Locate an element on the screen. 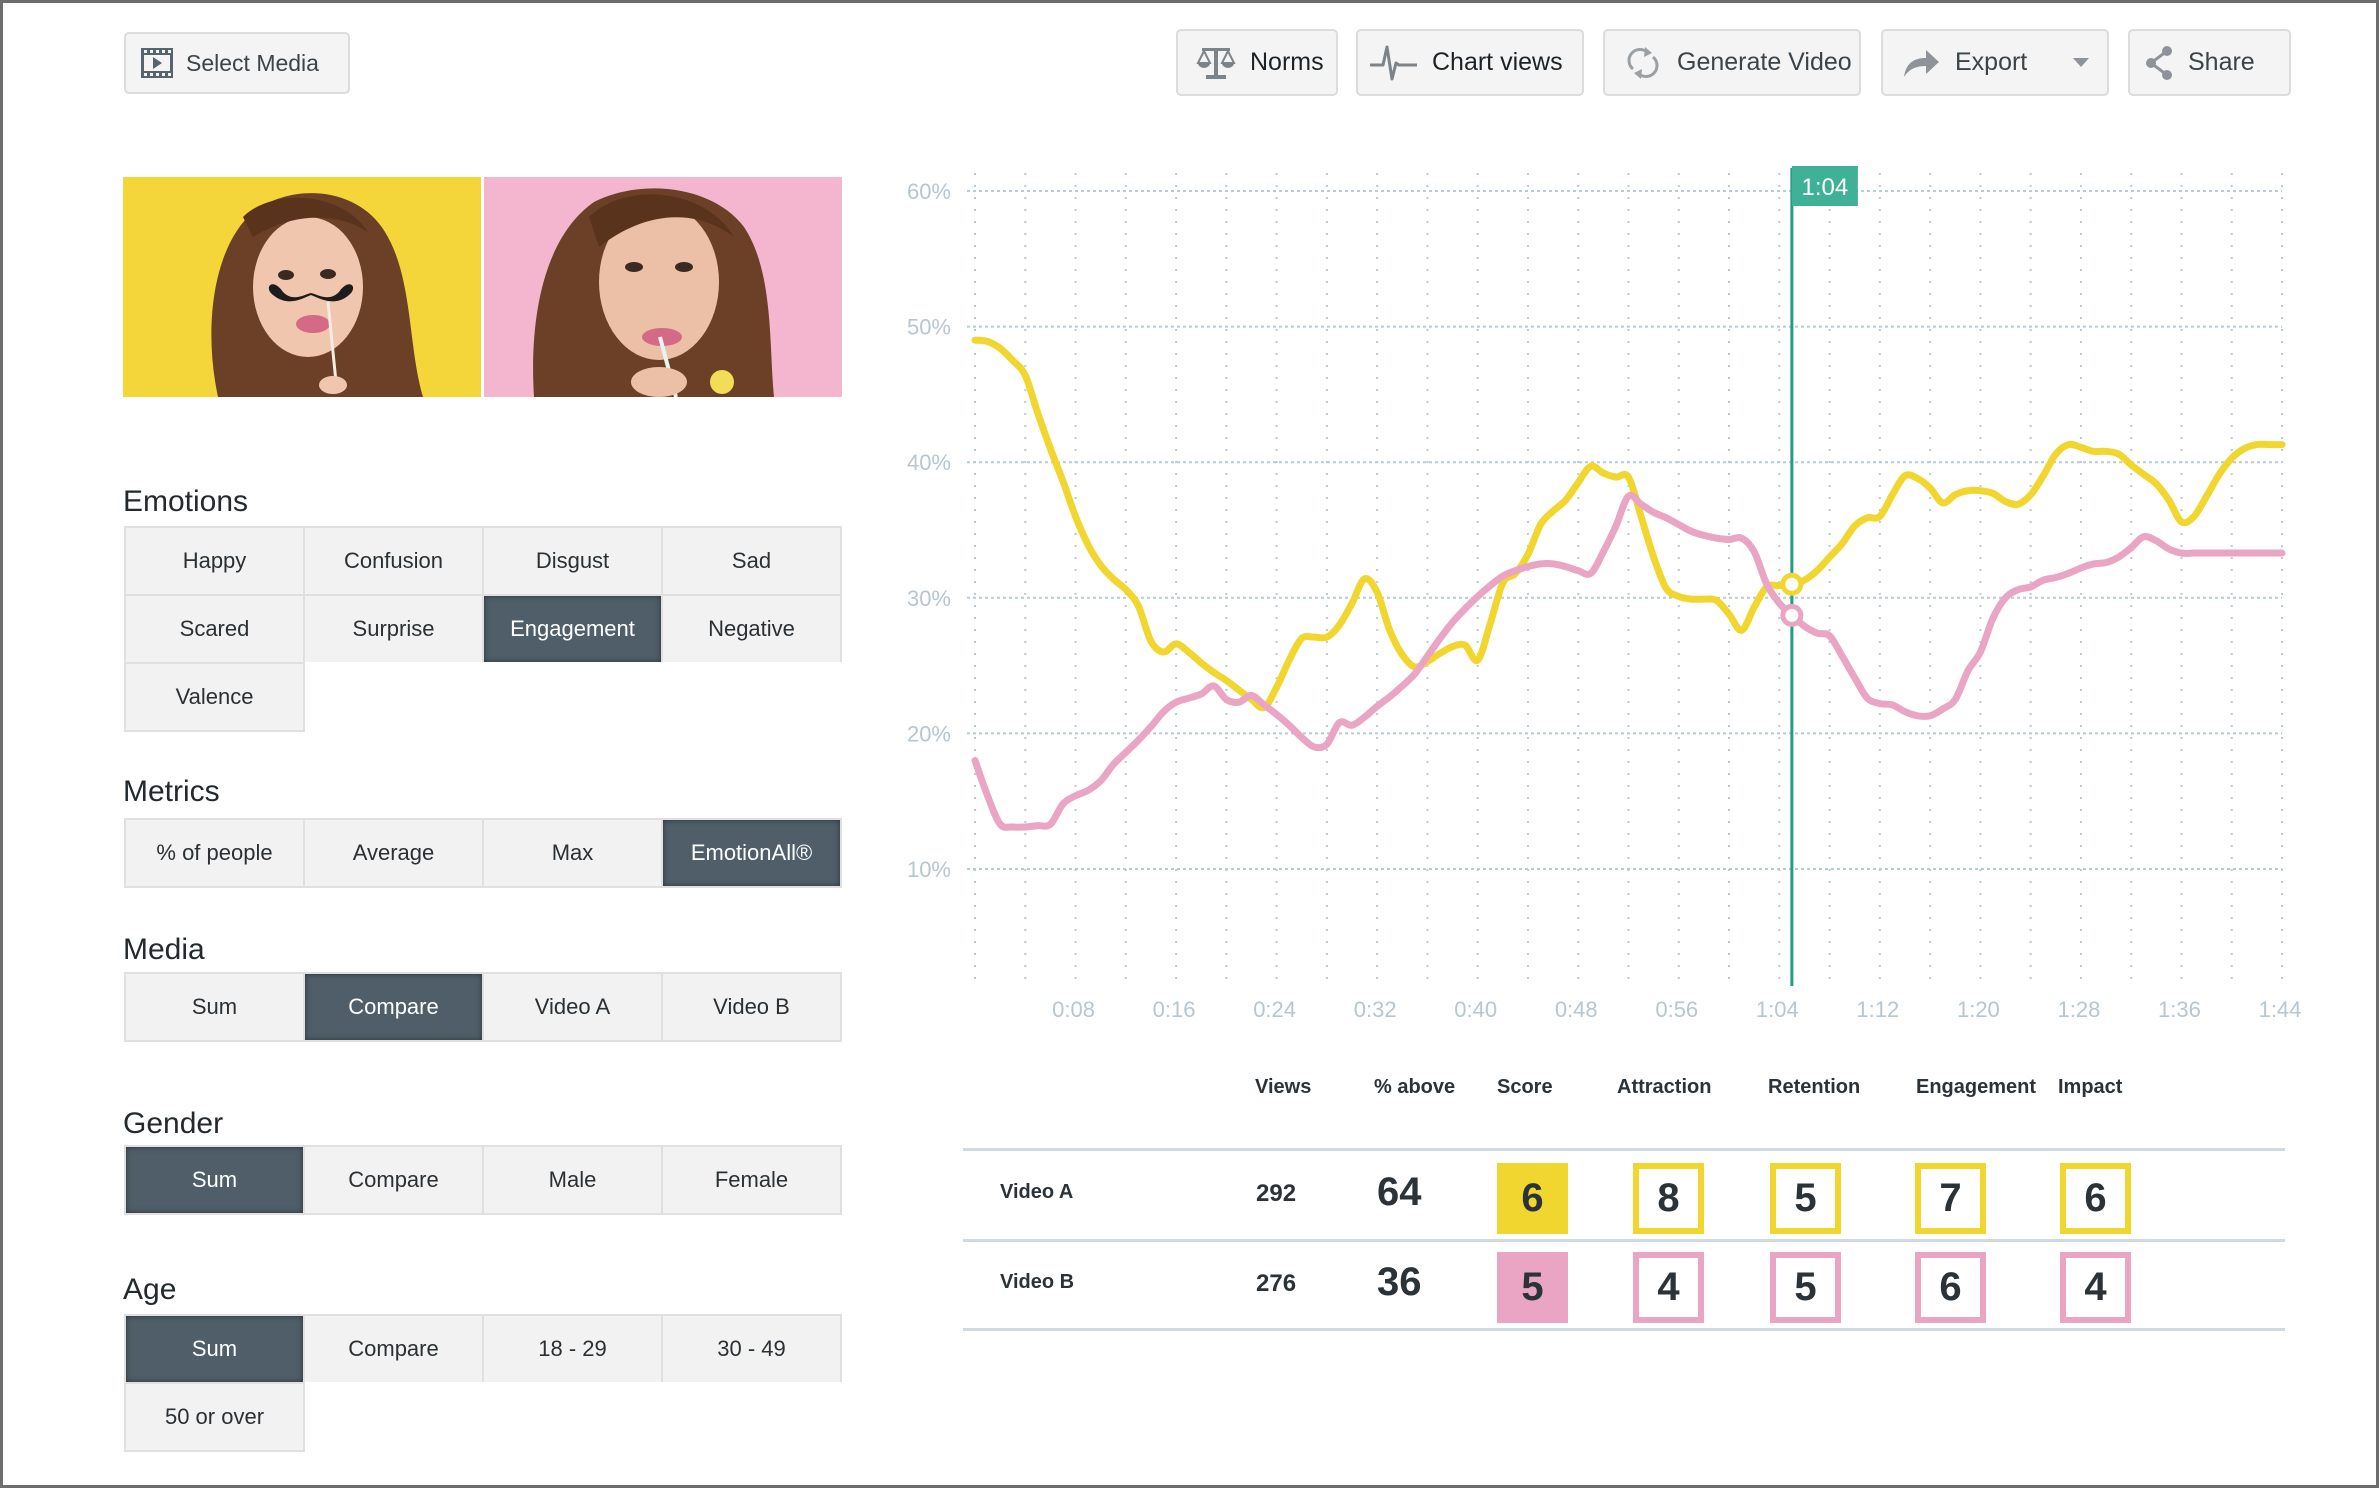 This screenshot has height=1488, width=2379. video-a-thumbnail is located at coordinates (302, 287).